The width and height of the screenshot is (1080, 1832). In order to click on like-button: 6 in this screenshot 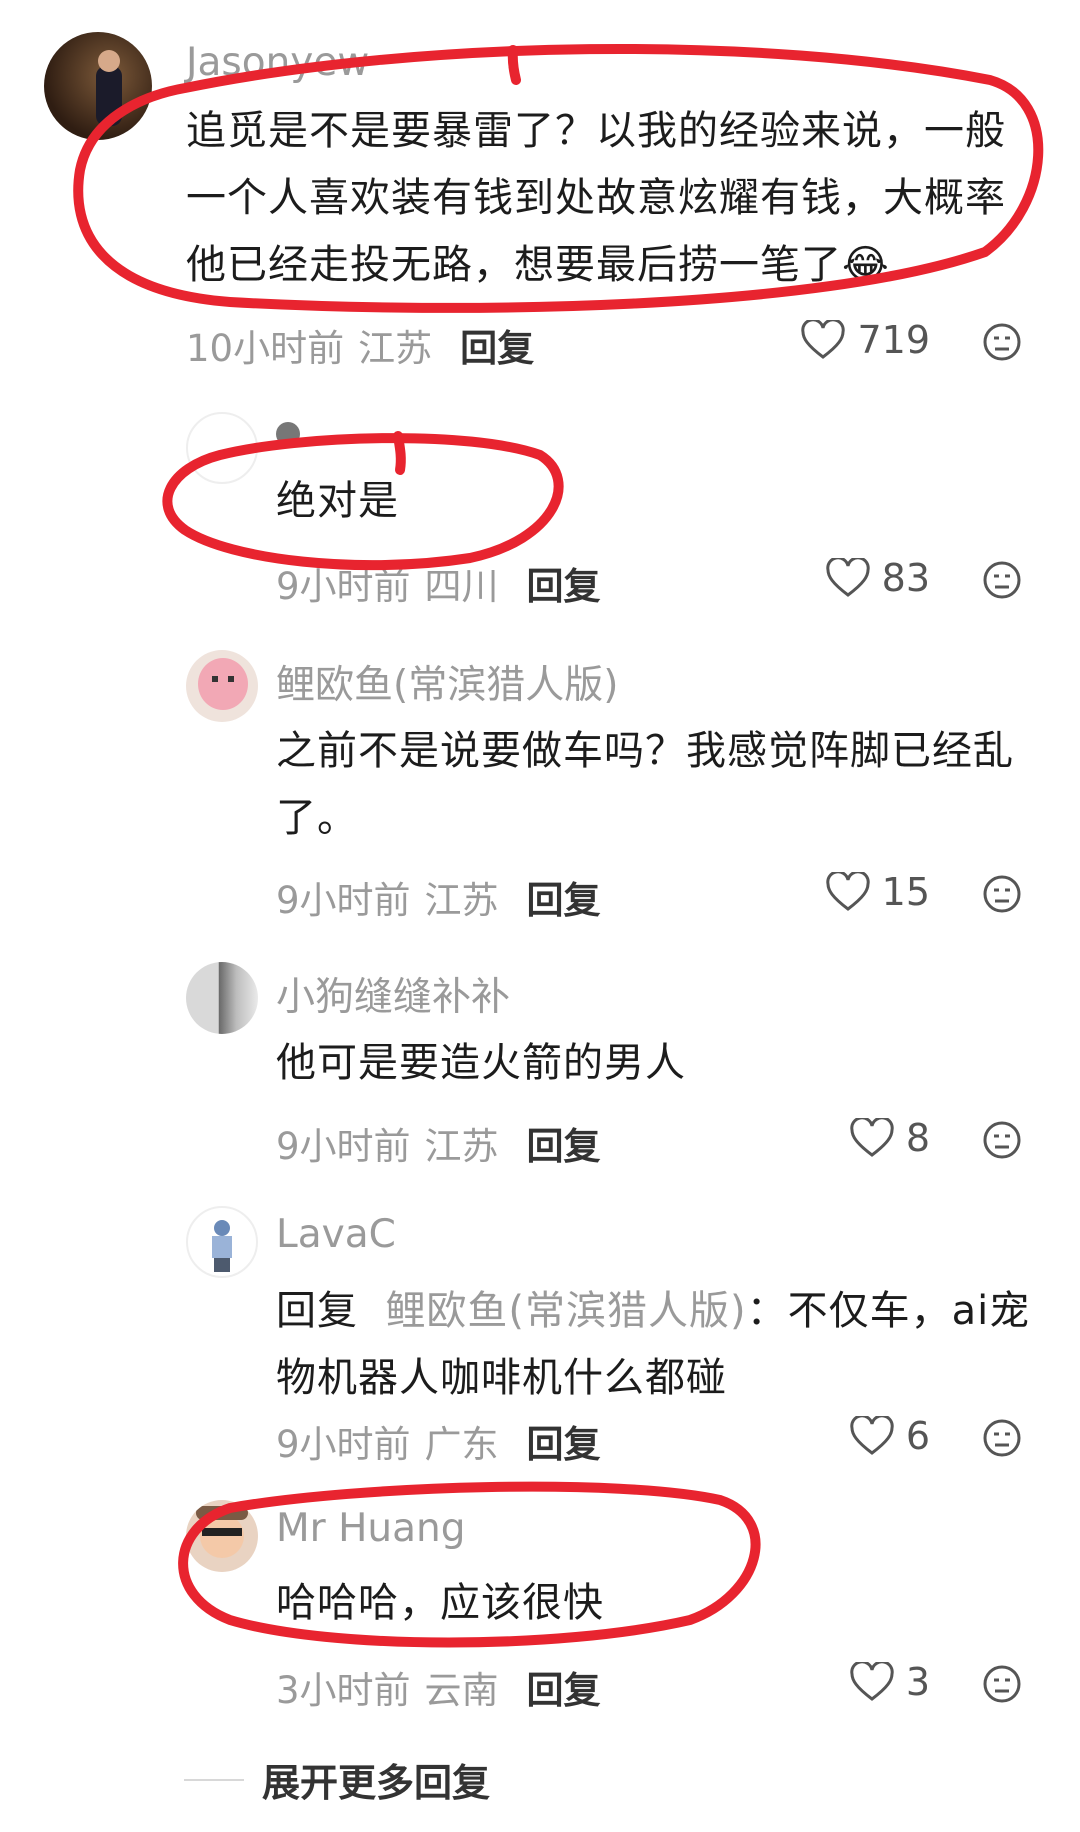, I will do `click(890, 1436)`.